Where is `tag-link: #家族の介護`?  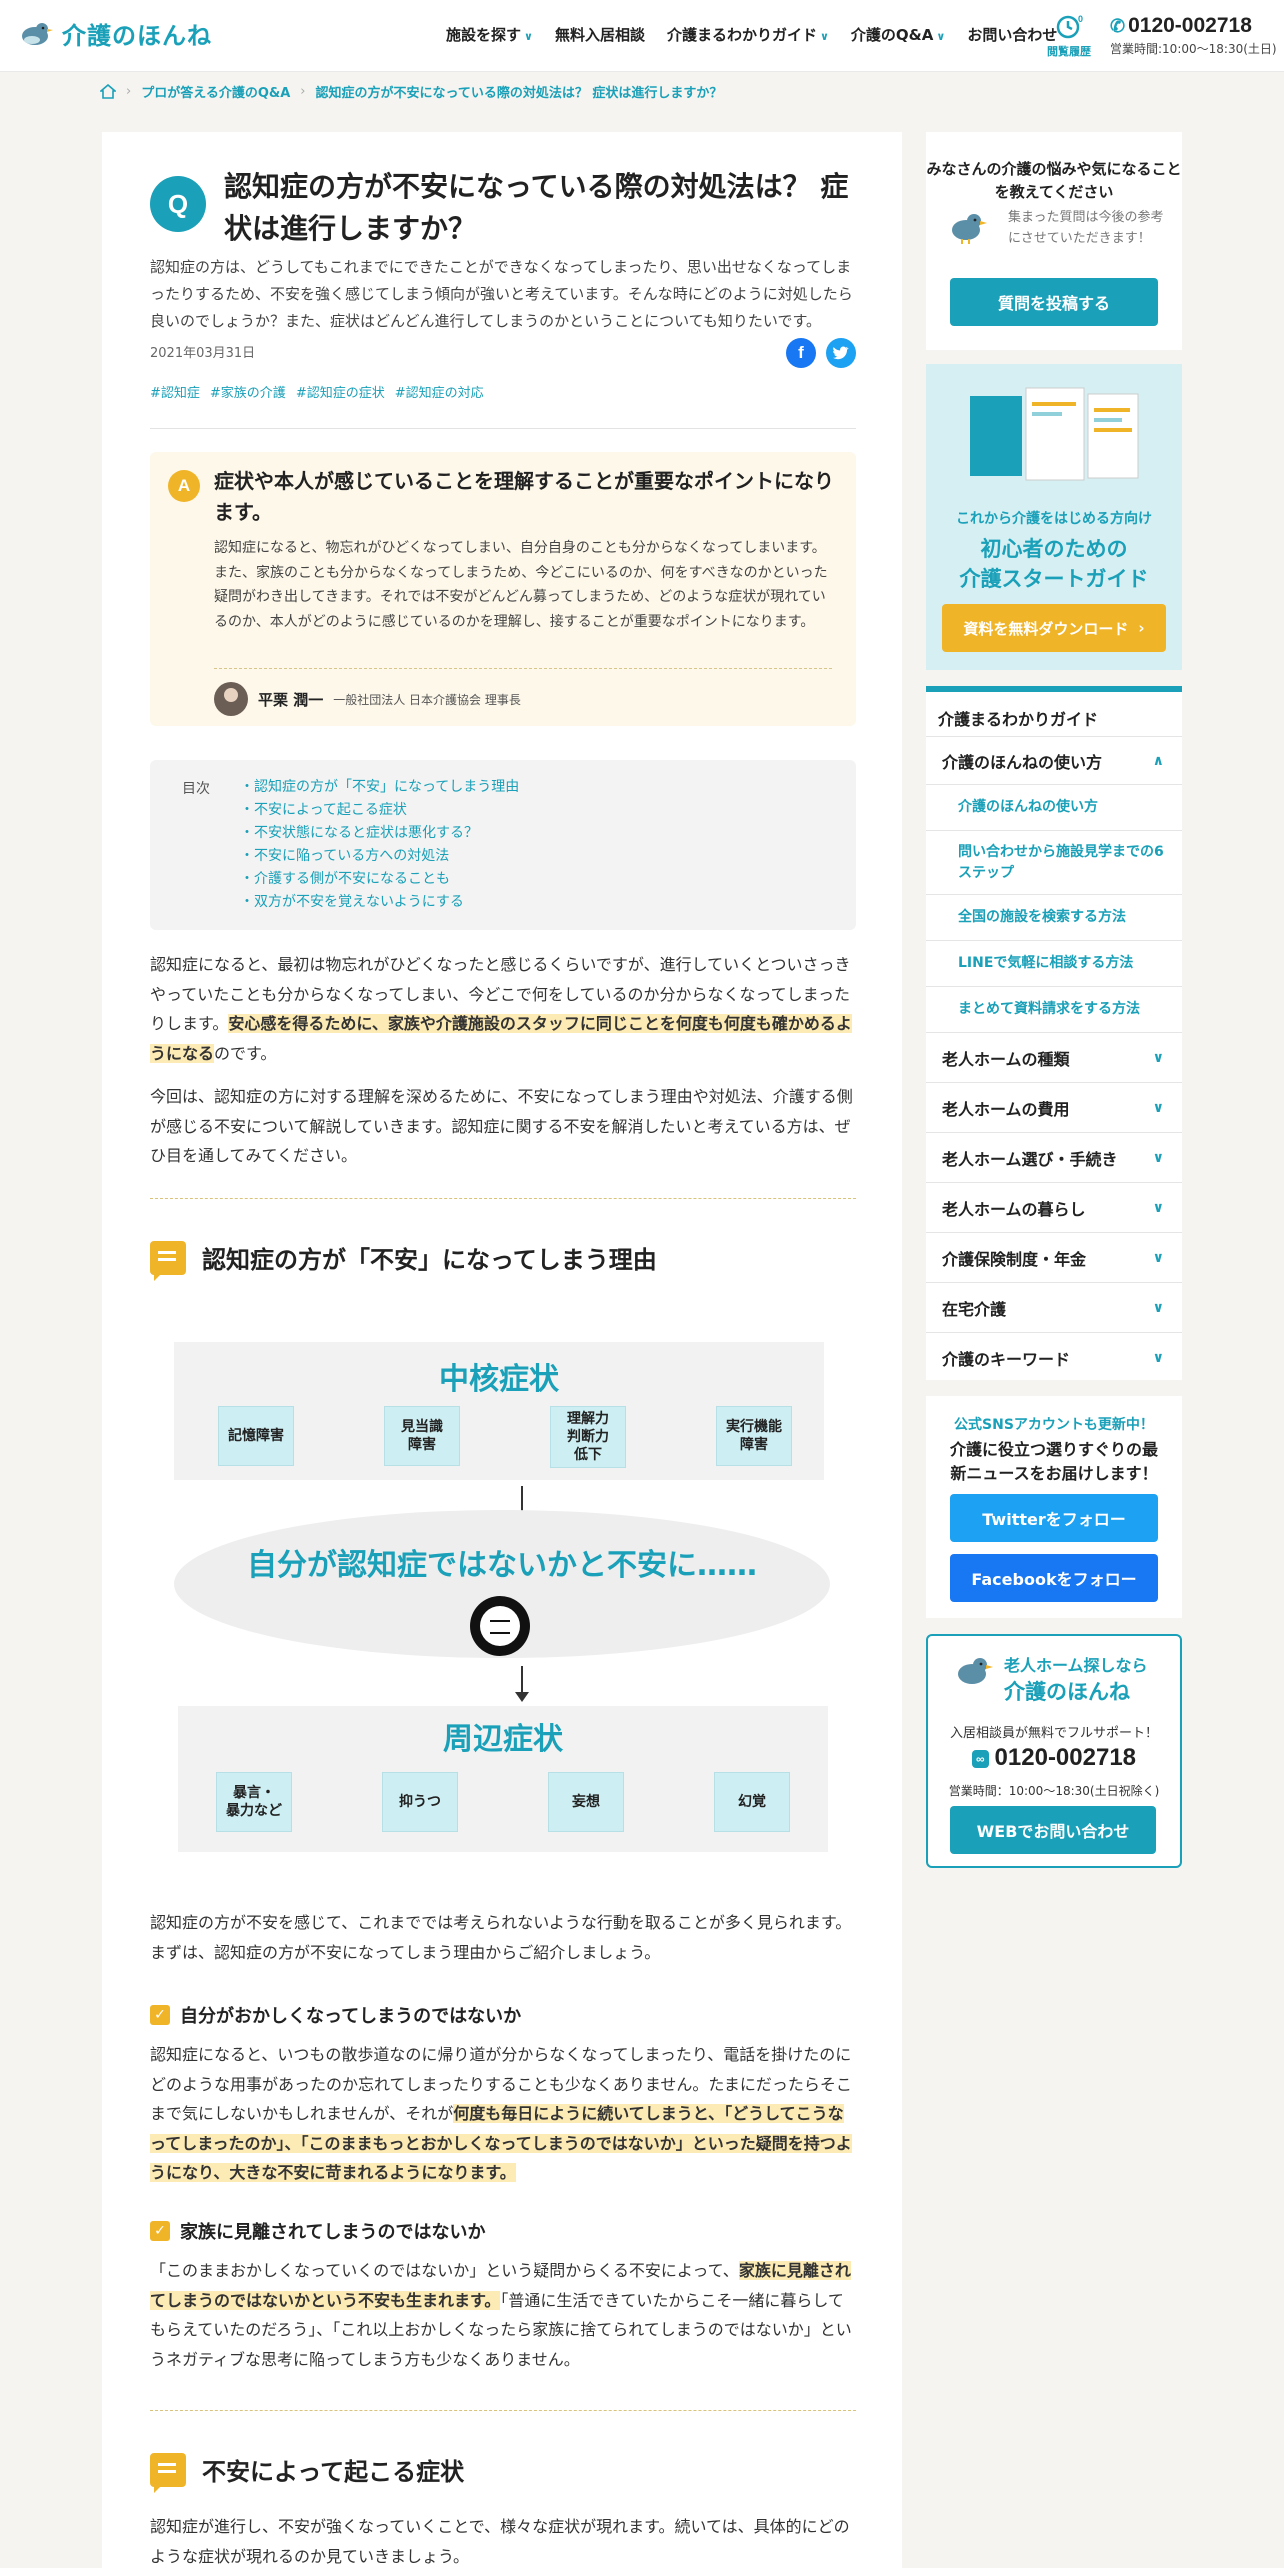 tag-link: #家族の介護 is located at coordinates (248, 391).